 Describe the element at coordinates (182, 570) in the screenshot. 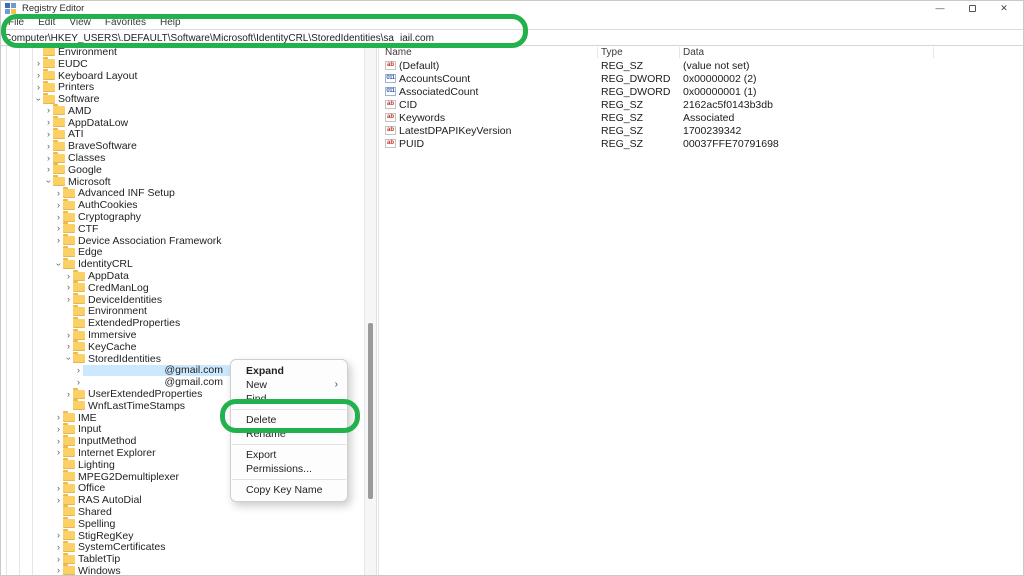

I see `tree-item: › Windows` at that location.